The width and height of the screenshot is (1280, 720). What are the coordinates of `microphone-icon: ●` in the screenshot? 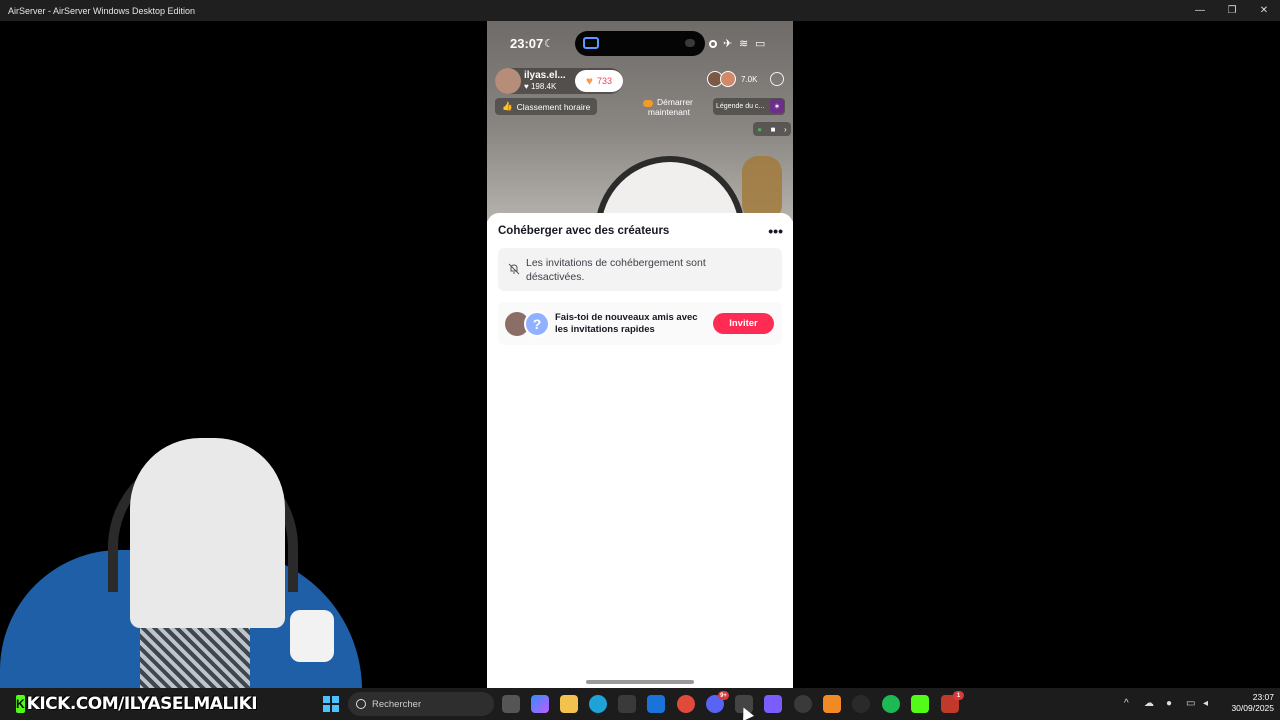 It's located at (1169, 703).